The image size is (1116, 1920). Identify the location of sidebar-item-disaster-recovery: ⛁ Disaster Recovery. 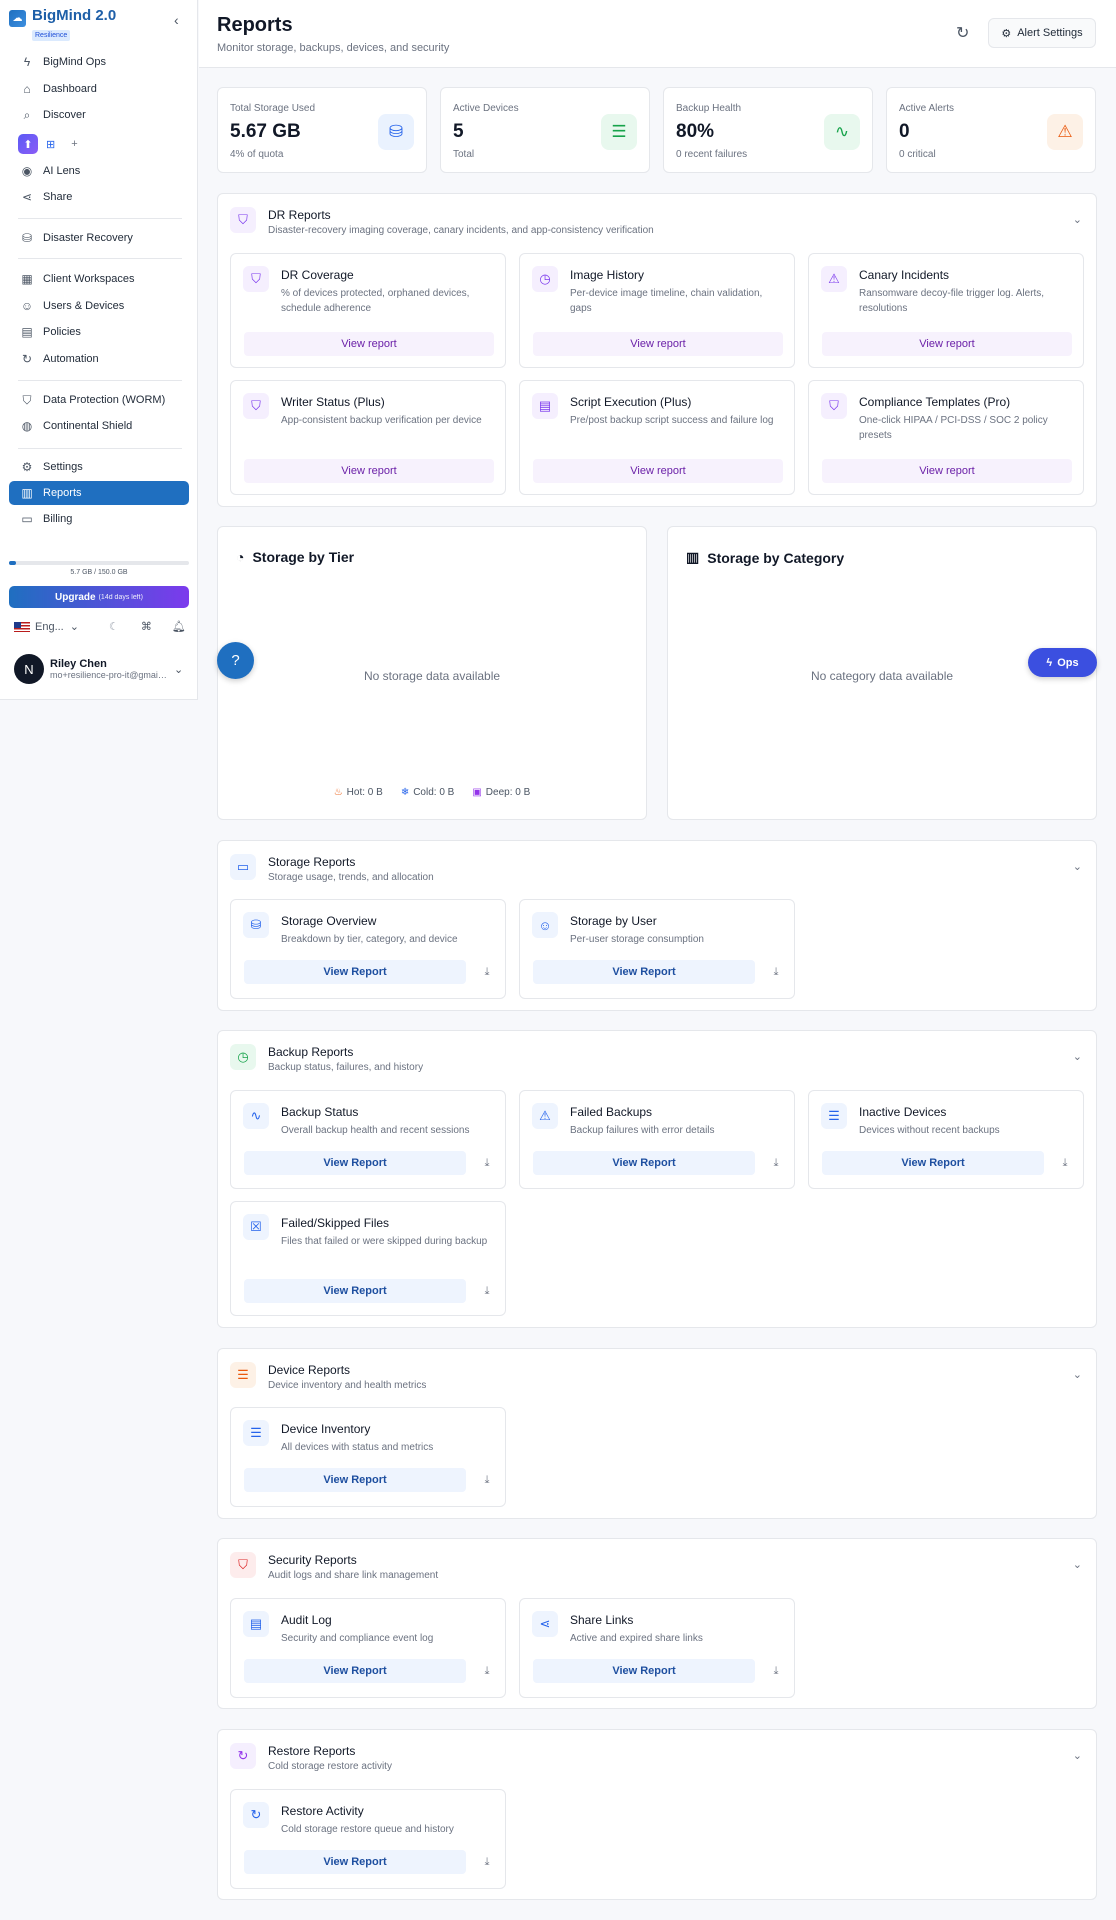
(99, 238).